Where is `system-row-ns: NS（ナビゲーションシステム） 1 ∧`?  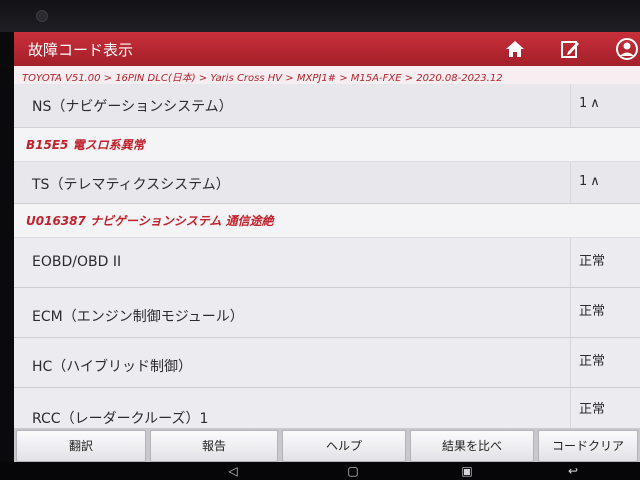 system-row-ns: NS（ナビゲーションシステム） 1 ∧ is located at coordinates (327, 106).